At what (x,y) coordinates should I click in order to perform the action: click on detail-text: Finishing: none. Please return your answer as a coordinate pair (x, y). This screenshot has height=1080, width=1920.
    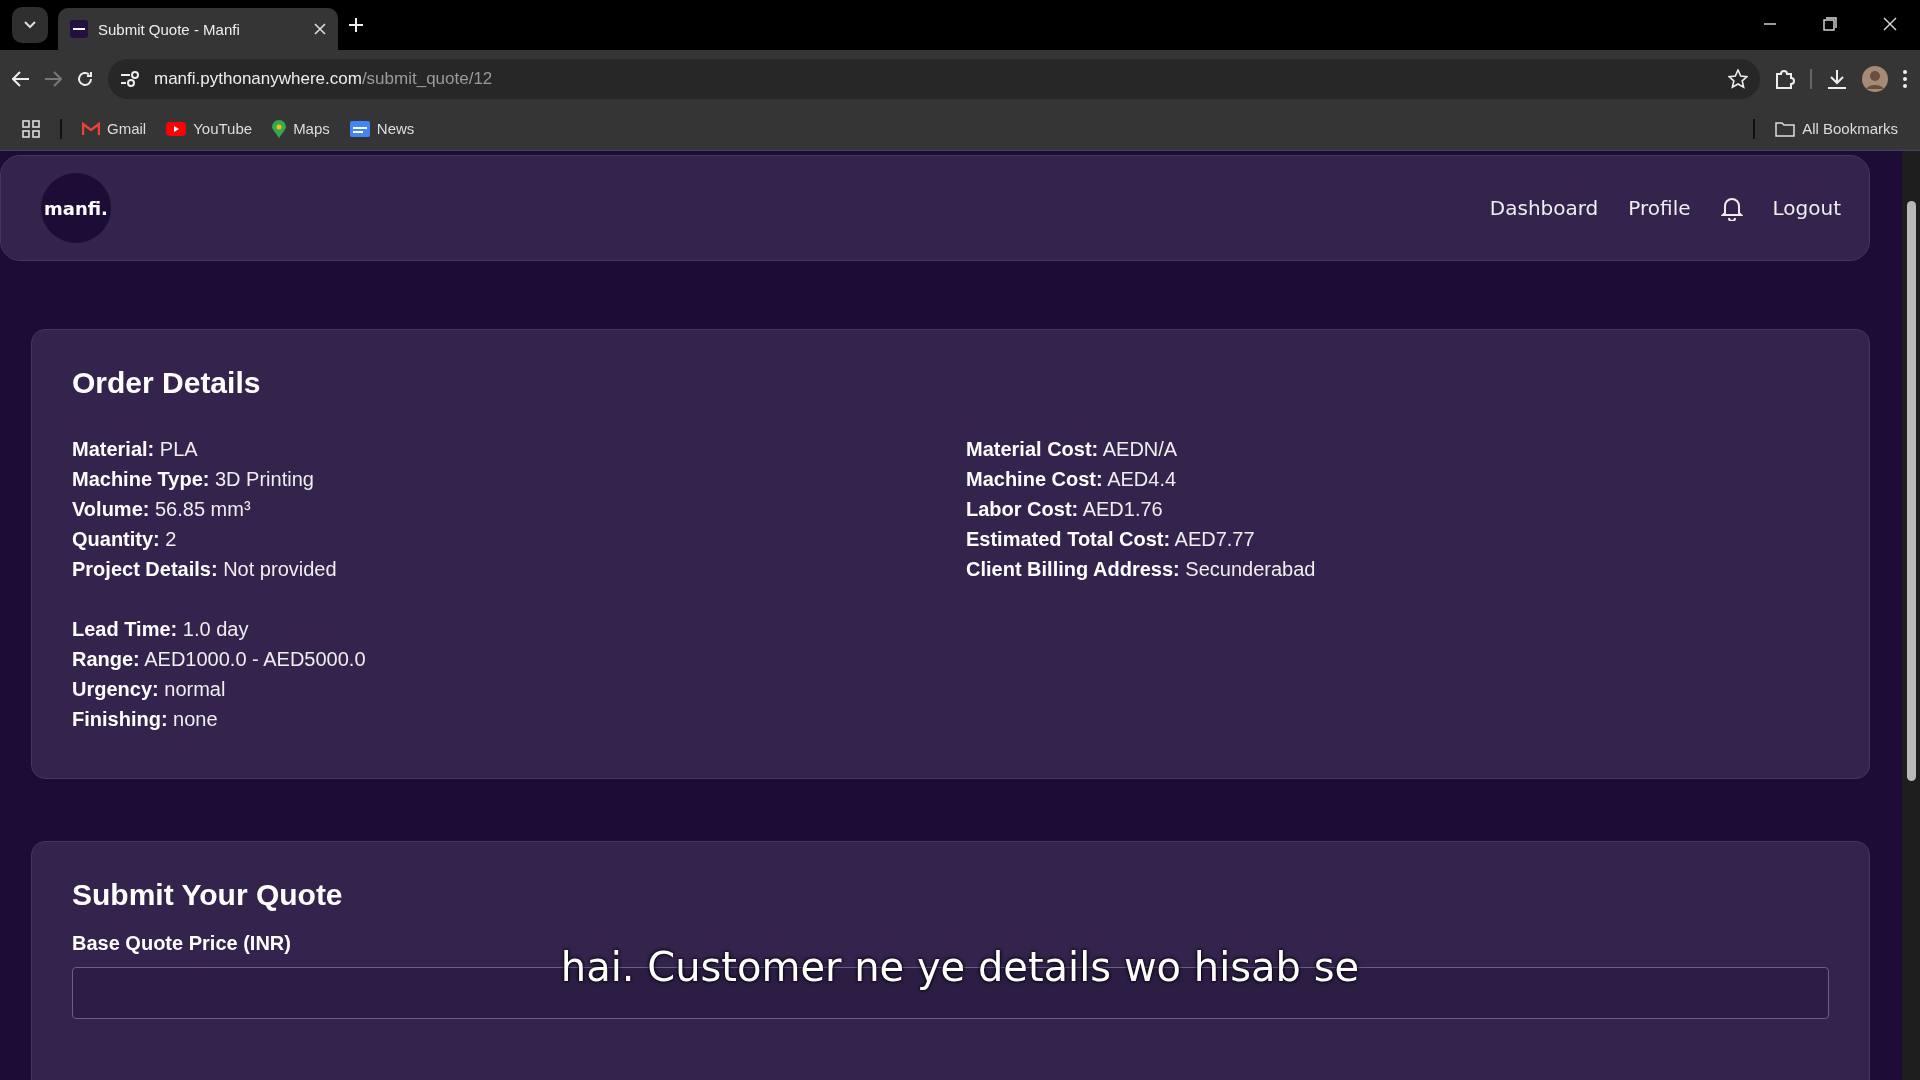
    Looking at the image, I should click on (145, 719).